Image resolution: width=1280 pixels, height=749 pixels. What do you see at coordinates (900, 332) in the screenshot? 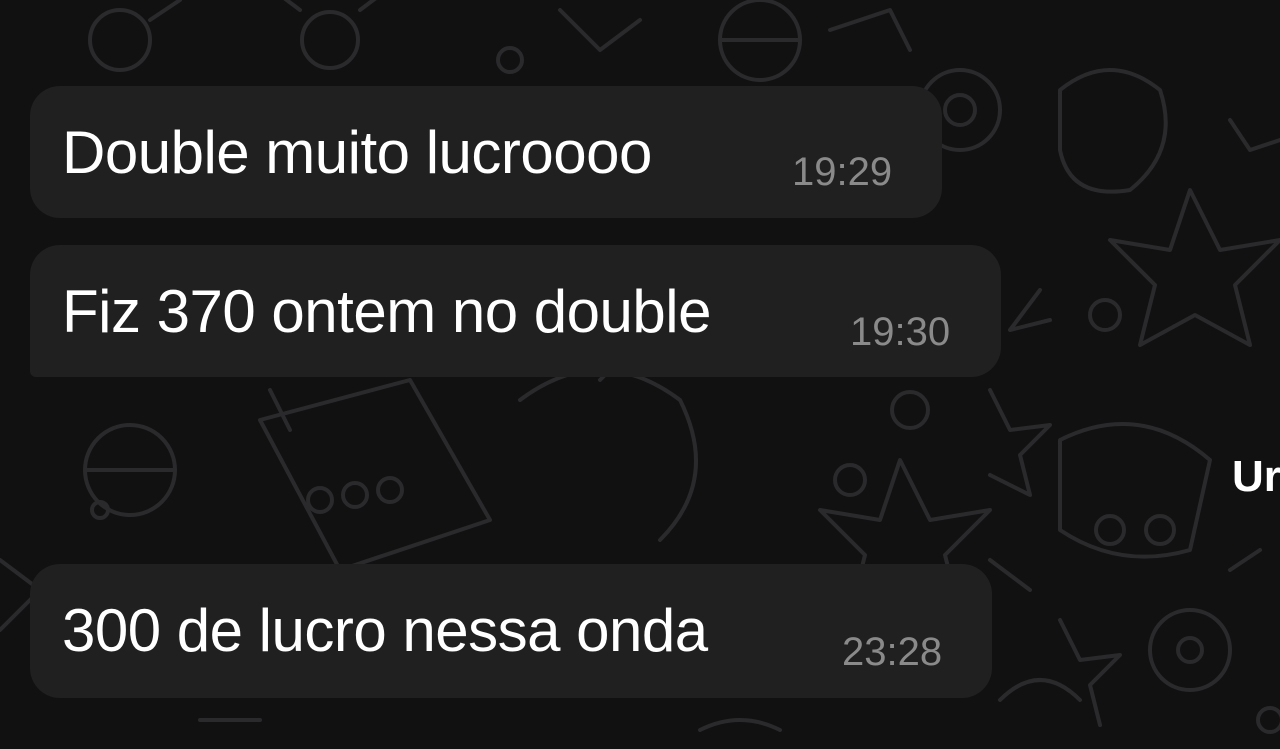
I see `message-timestamp: 19:30` at bounding box center [900, 332].